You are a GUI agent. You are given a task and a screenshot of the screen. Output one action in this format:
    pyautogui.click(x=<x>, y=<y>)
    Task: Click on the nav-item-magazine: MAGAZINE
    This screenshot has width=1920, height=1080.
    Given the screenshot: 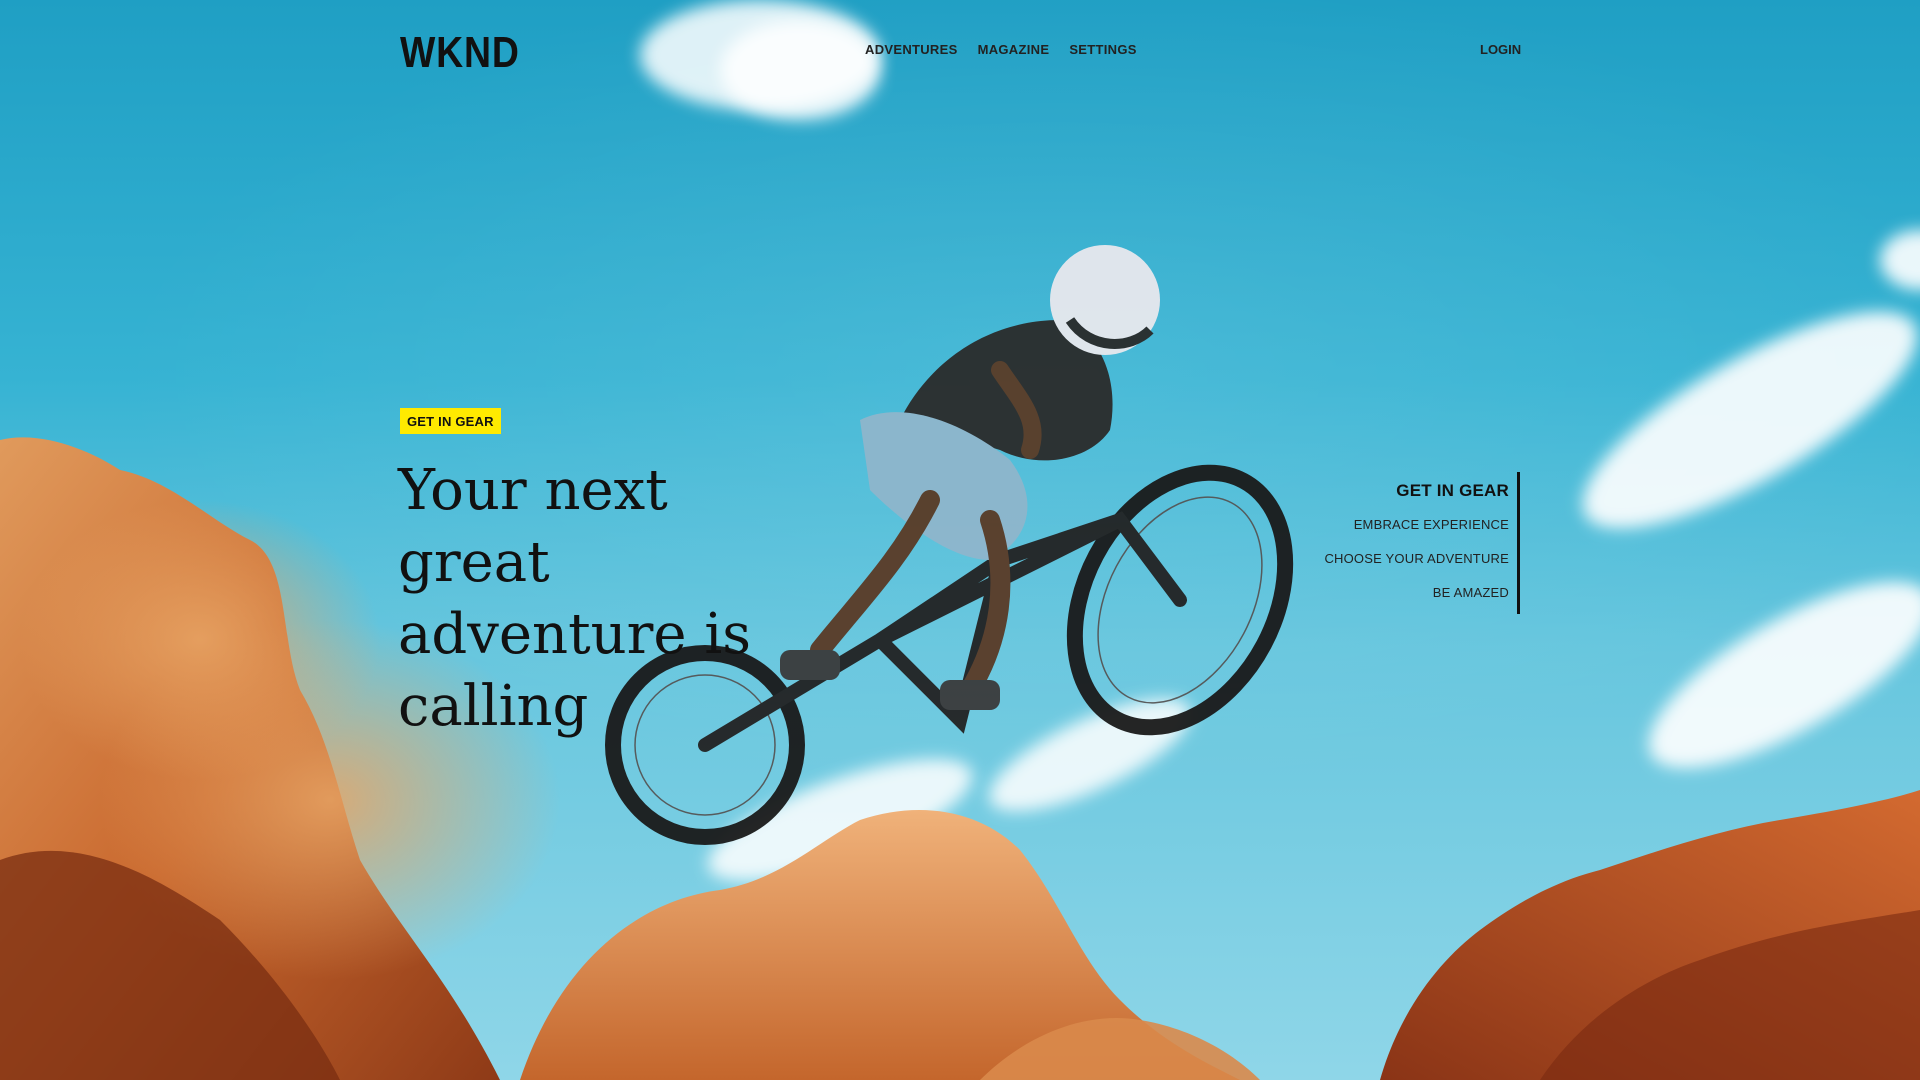 What is the action you would take?
    pyautogui.click(x=1014, y=49)
    